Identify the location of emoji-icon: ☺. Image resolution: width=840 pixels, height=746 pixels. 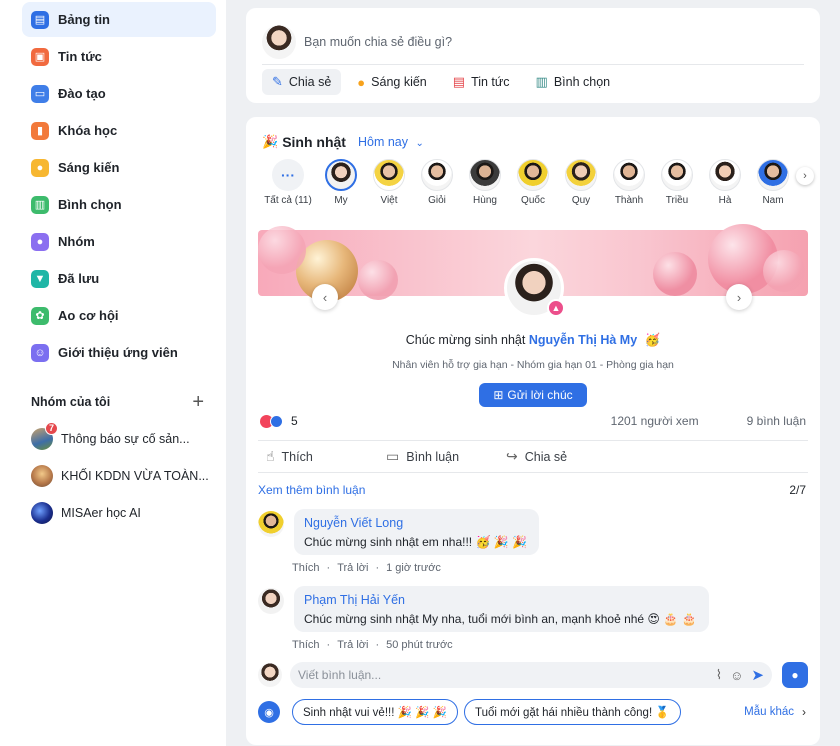
(736, 675).